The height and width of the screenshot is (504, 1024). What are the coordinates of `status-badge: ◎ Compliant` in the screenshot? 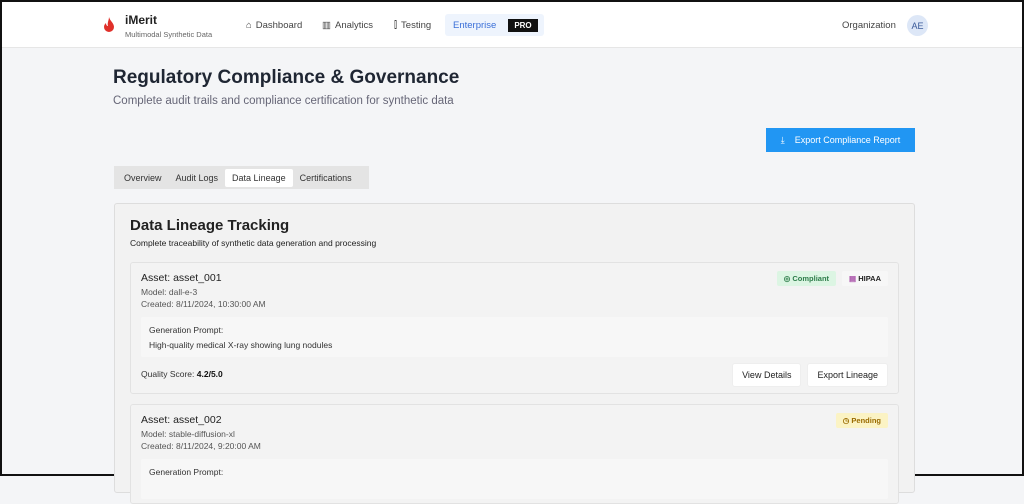 It's located at (806, 278).